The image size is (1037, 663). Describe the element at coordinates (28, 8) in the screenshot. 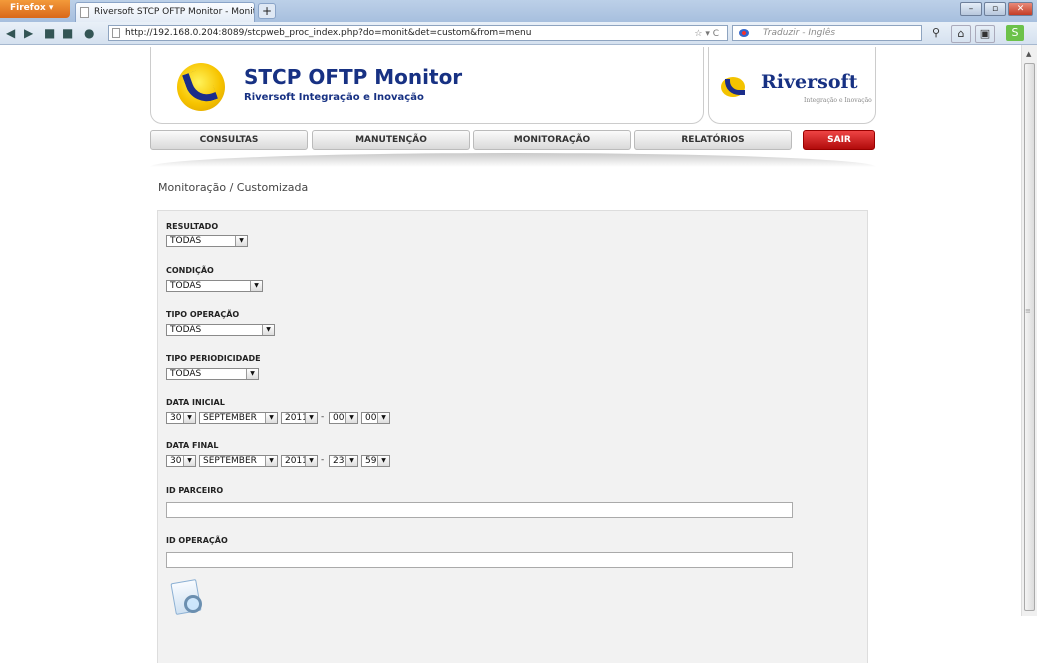

I see `firefox-menu-label: Firefox` at that location.